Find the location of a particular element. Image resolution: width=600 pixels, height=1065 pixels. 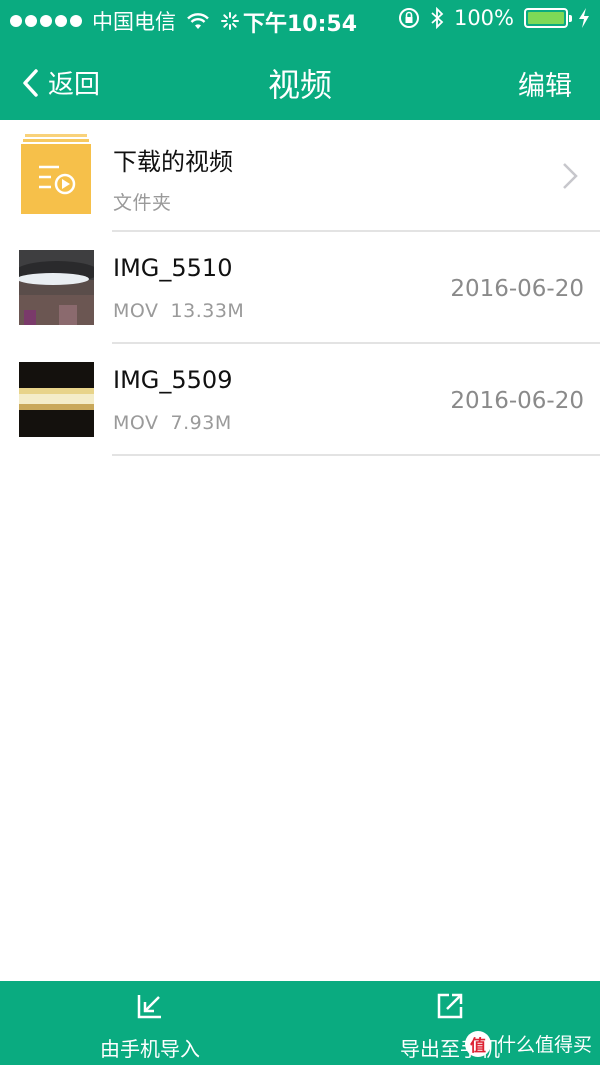

video-folder-icon is located at coordinates (56, 174).